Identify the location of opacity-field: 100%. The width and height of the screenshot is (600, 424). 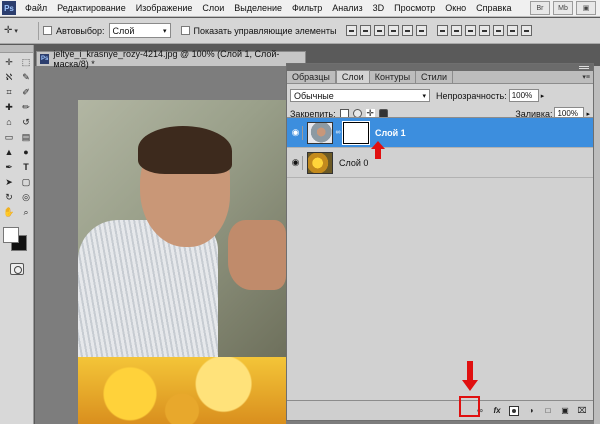
(523, 95).